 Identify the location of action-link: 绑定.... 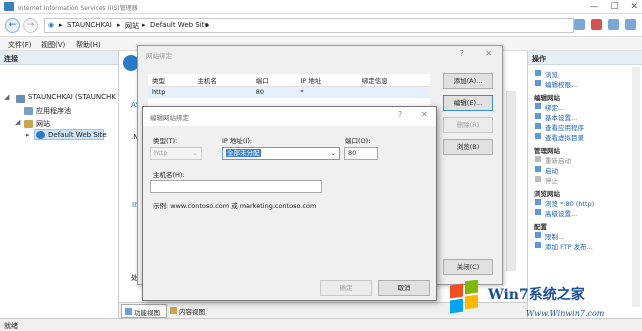
(554, 107).